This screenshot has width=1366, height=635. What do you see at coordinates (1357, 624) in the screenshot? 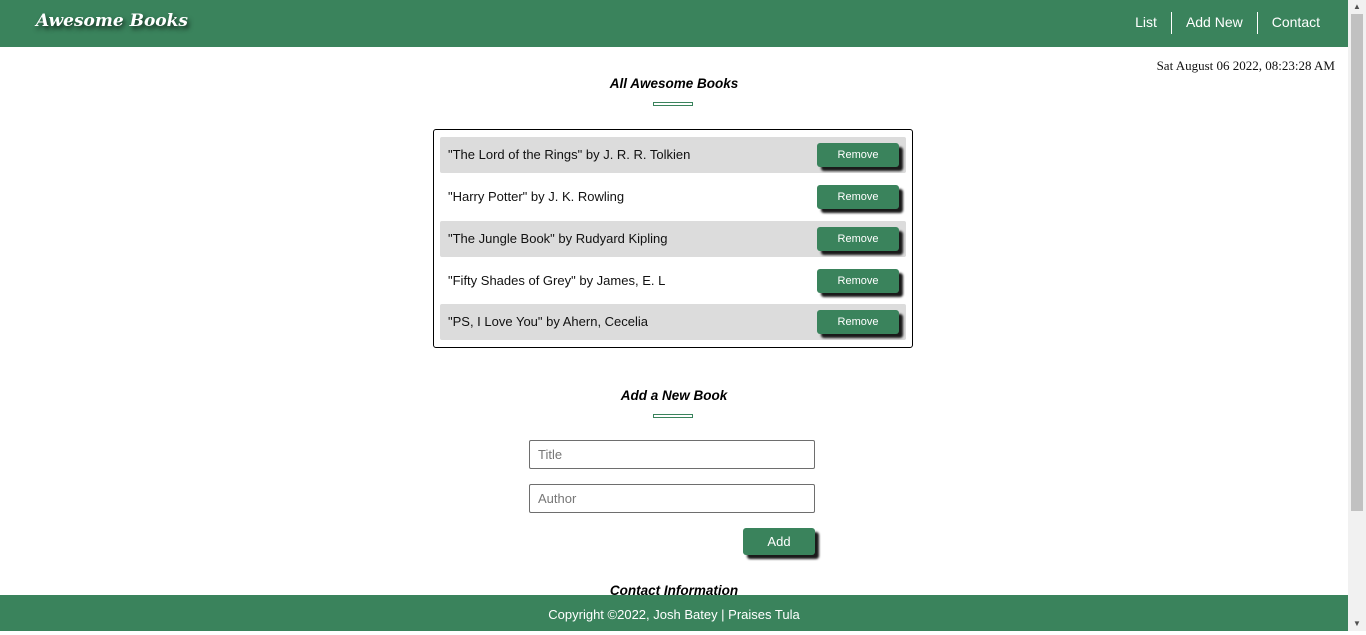
I see `scroll-down-arrow-icon: ▼` at bounding box center [1357, 624].